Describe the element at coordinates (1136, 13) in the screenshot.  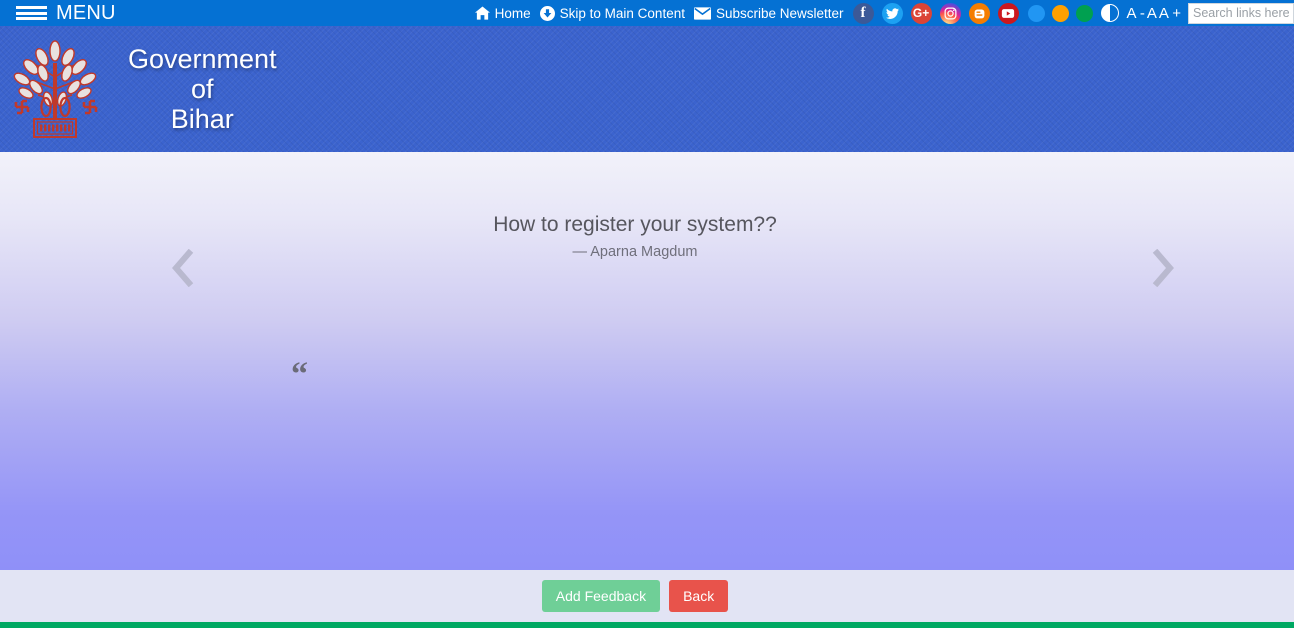
I see `font-decrease-button: A -` at that location.